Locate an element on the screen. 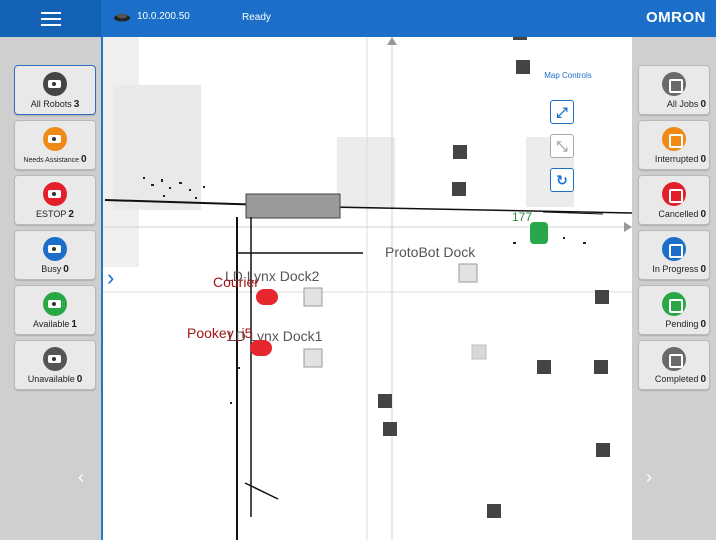 This screenshot has height=540, width=716. all-jobs-button: All Jobs 0 is located at coordinates (674, 90).